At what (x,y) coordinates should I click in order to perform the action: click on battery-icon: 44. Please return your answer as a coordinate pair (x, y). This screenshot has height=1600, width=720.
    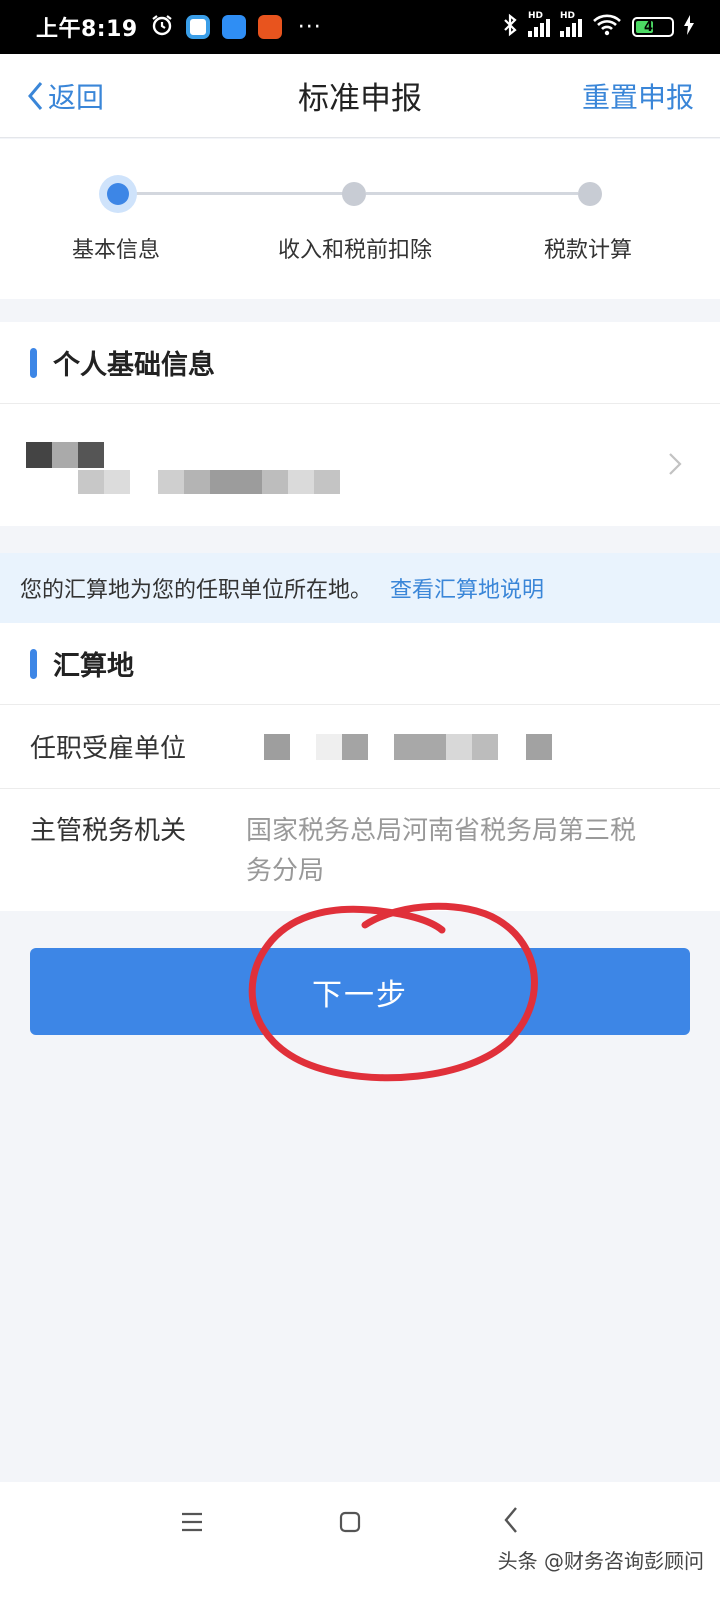
    Looking at the image, I should click on (653, 27).